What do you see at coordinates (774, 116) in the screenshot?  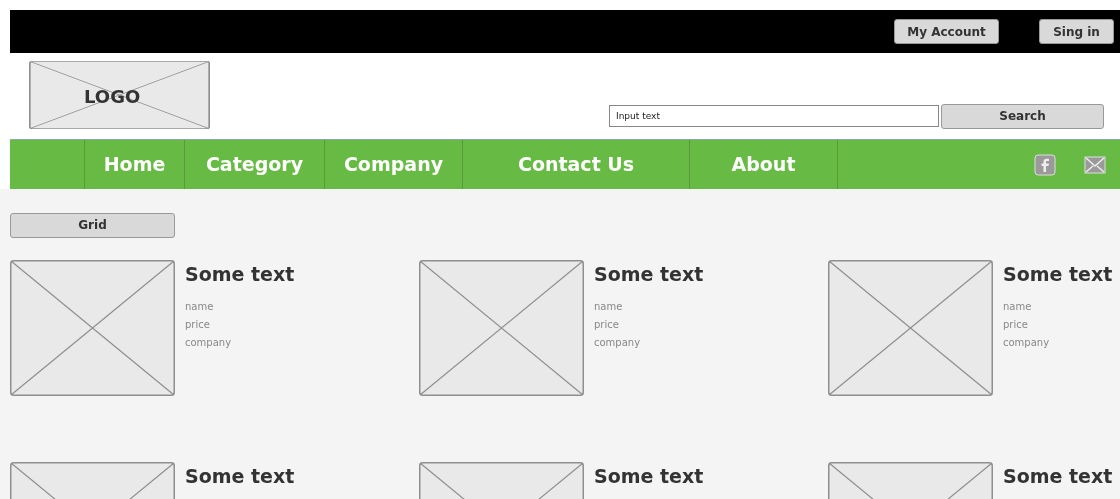 I see `search-field: Input text` at bounding box center [774, 116].